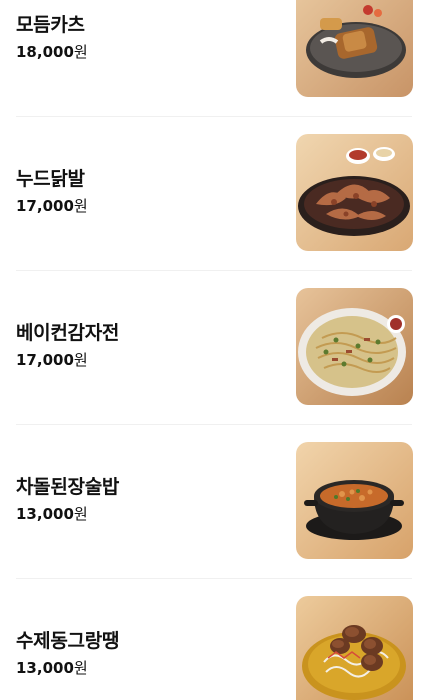  I want to click on menu-item-price: 18,000원, so click(52, 52).